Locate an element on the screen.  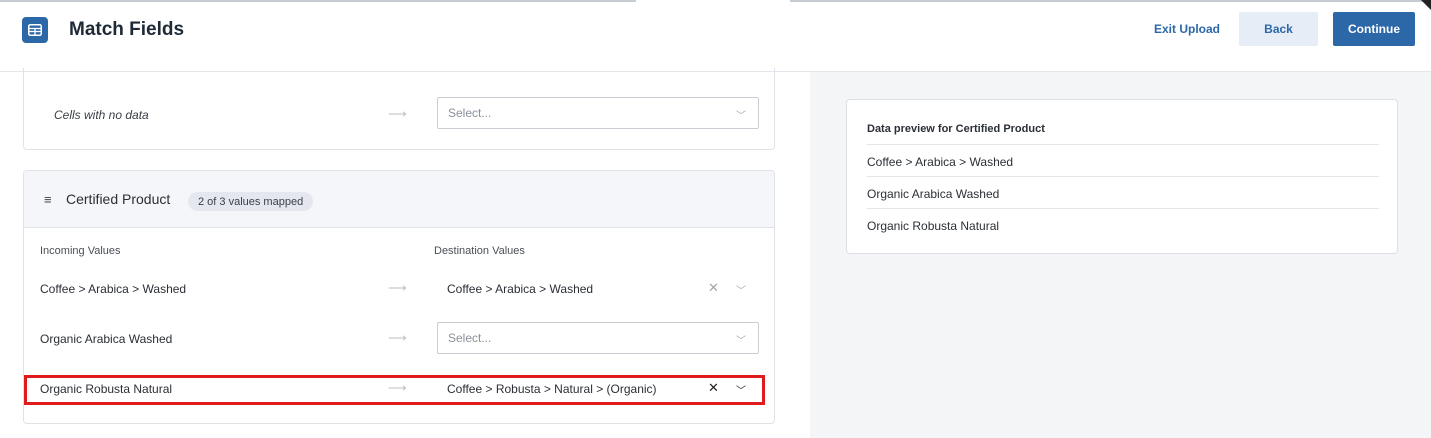
section-header: ≡ Certified Product 2 of 3 values mapped is located at coordinates (399, 199).